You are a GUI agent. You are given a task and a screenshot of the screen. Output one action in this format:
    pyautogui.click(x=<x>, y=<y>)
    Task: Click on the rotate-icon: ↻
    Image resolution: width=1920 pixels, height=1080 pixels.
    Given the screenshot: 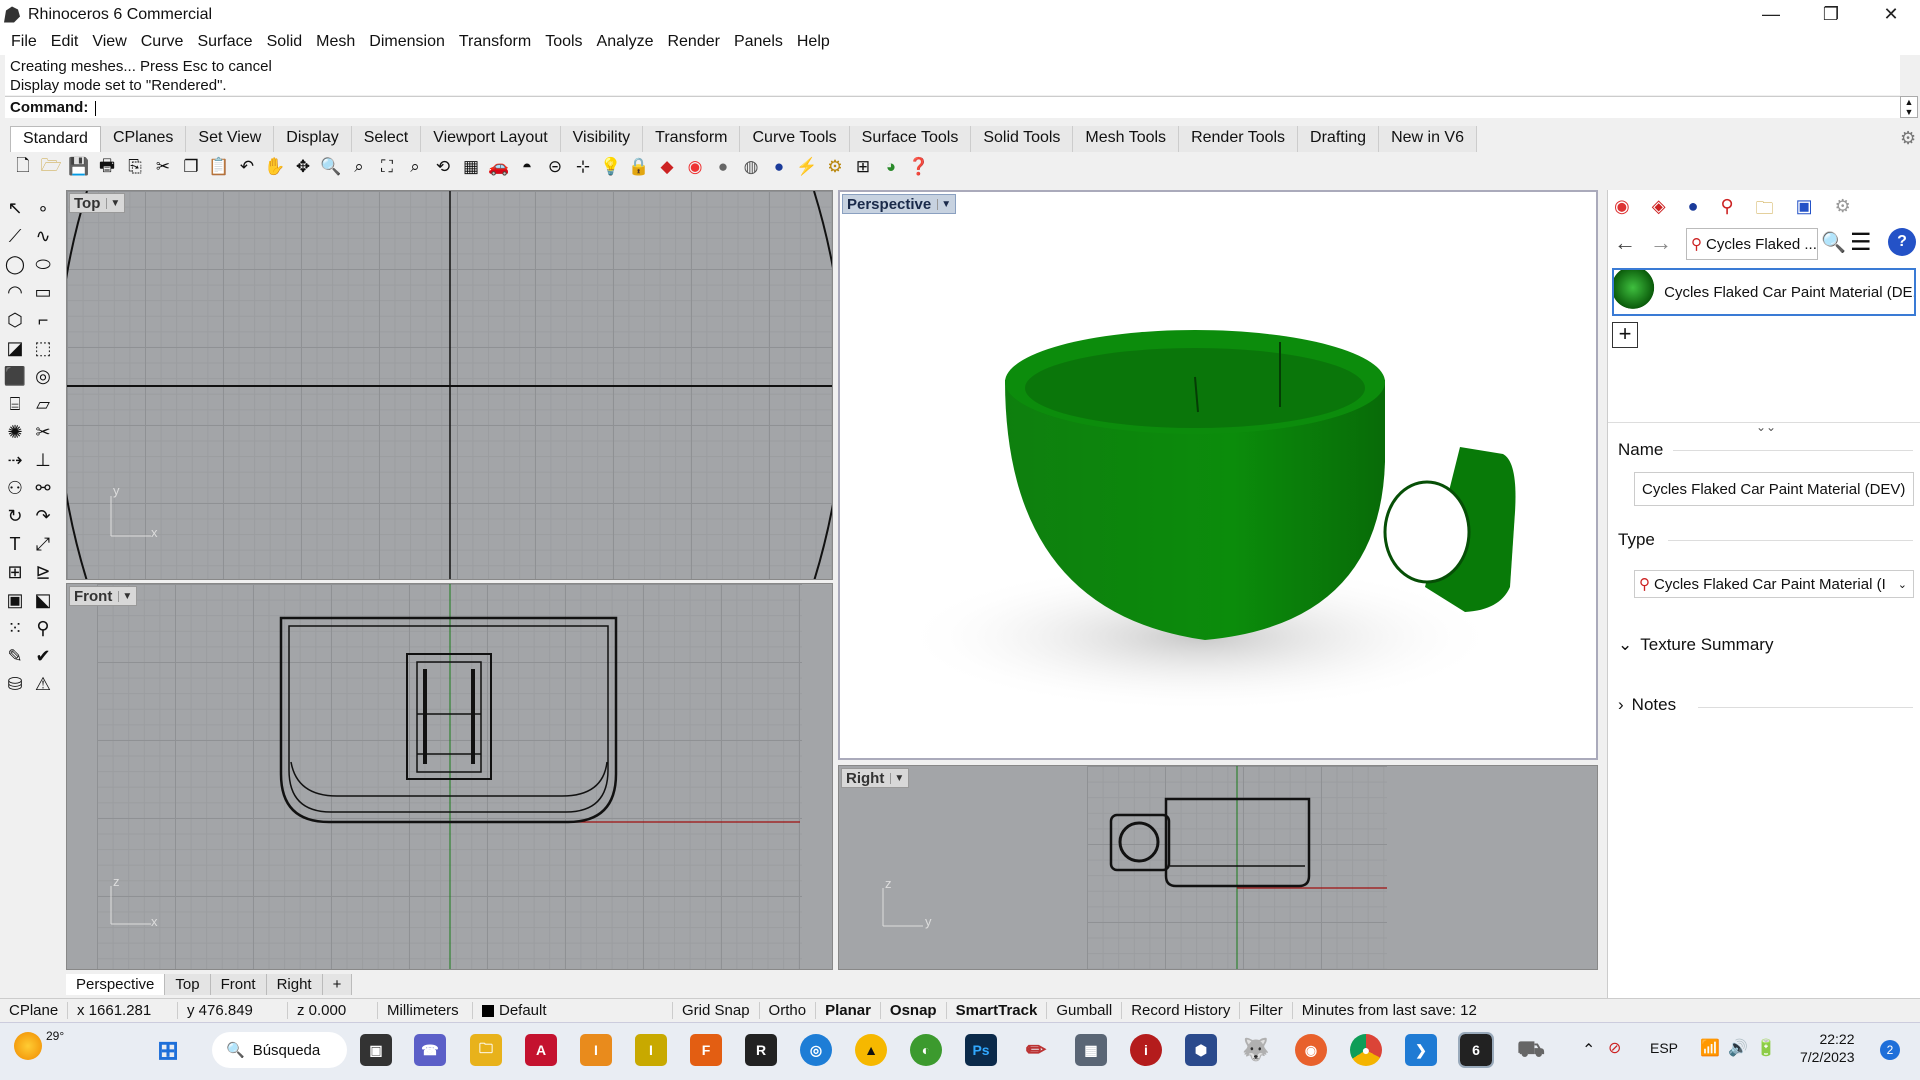 What is the action you would take?
    pyautogui.click(x=15, y=516)
    